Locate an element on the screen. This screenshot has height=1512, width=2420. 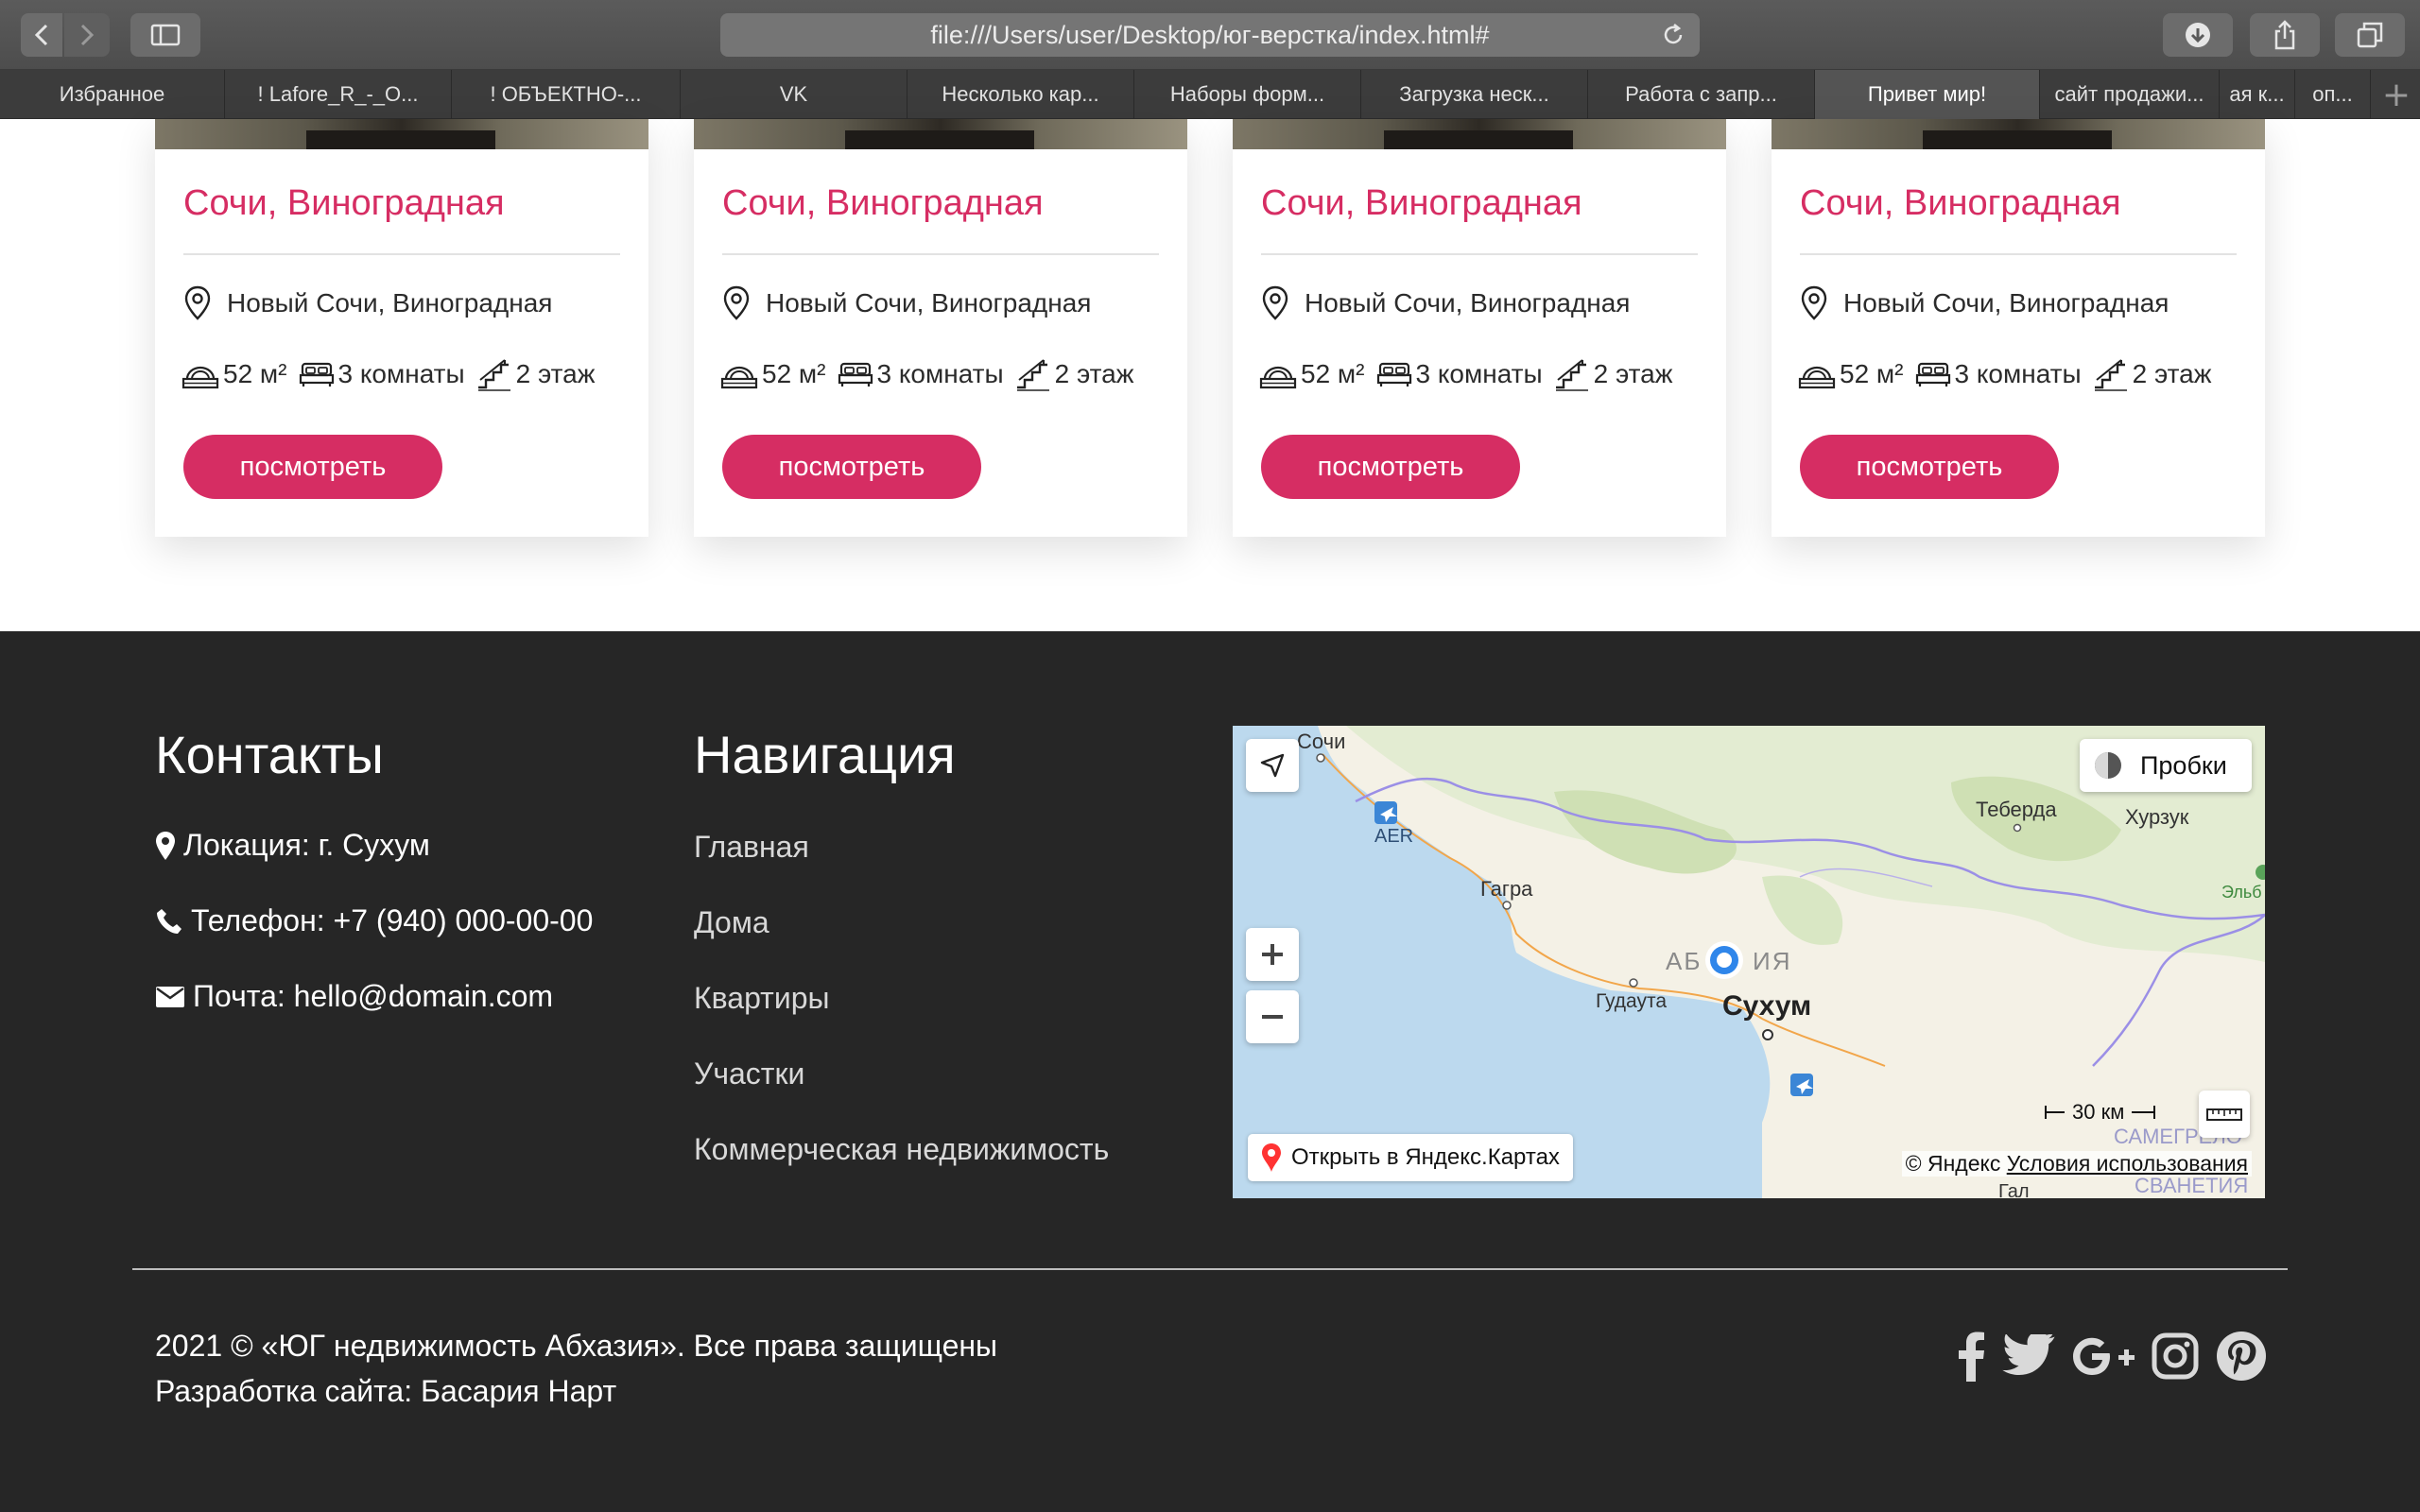
tab: VK is located at coordinates (794, 94).